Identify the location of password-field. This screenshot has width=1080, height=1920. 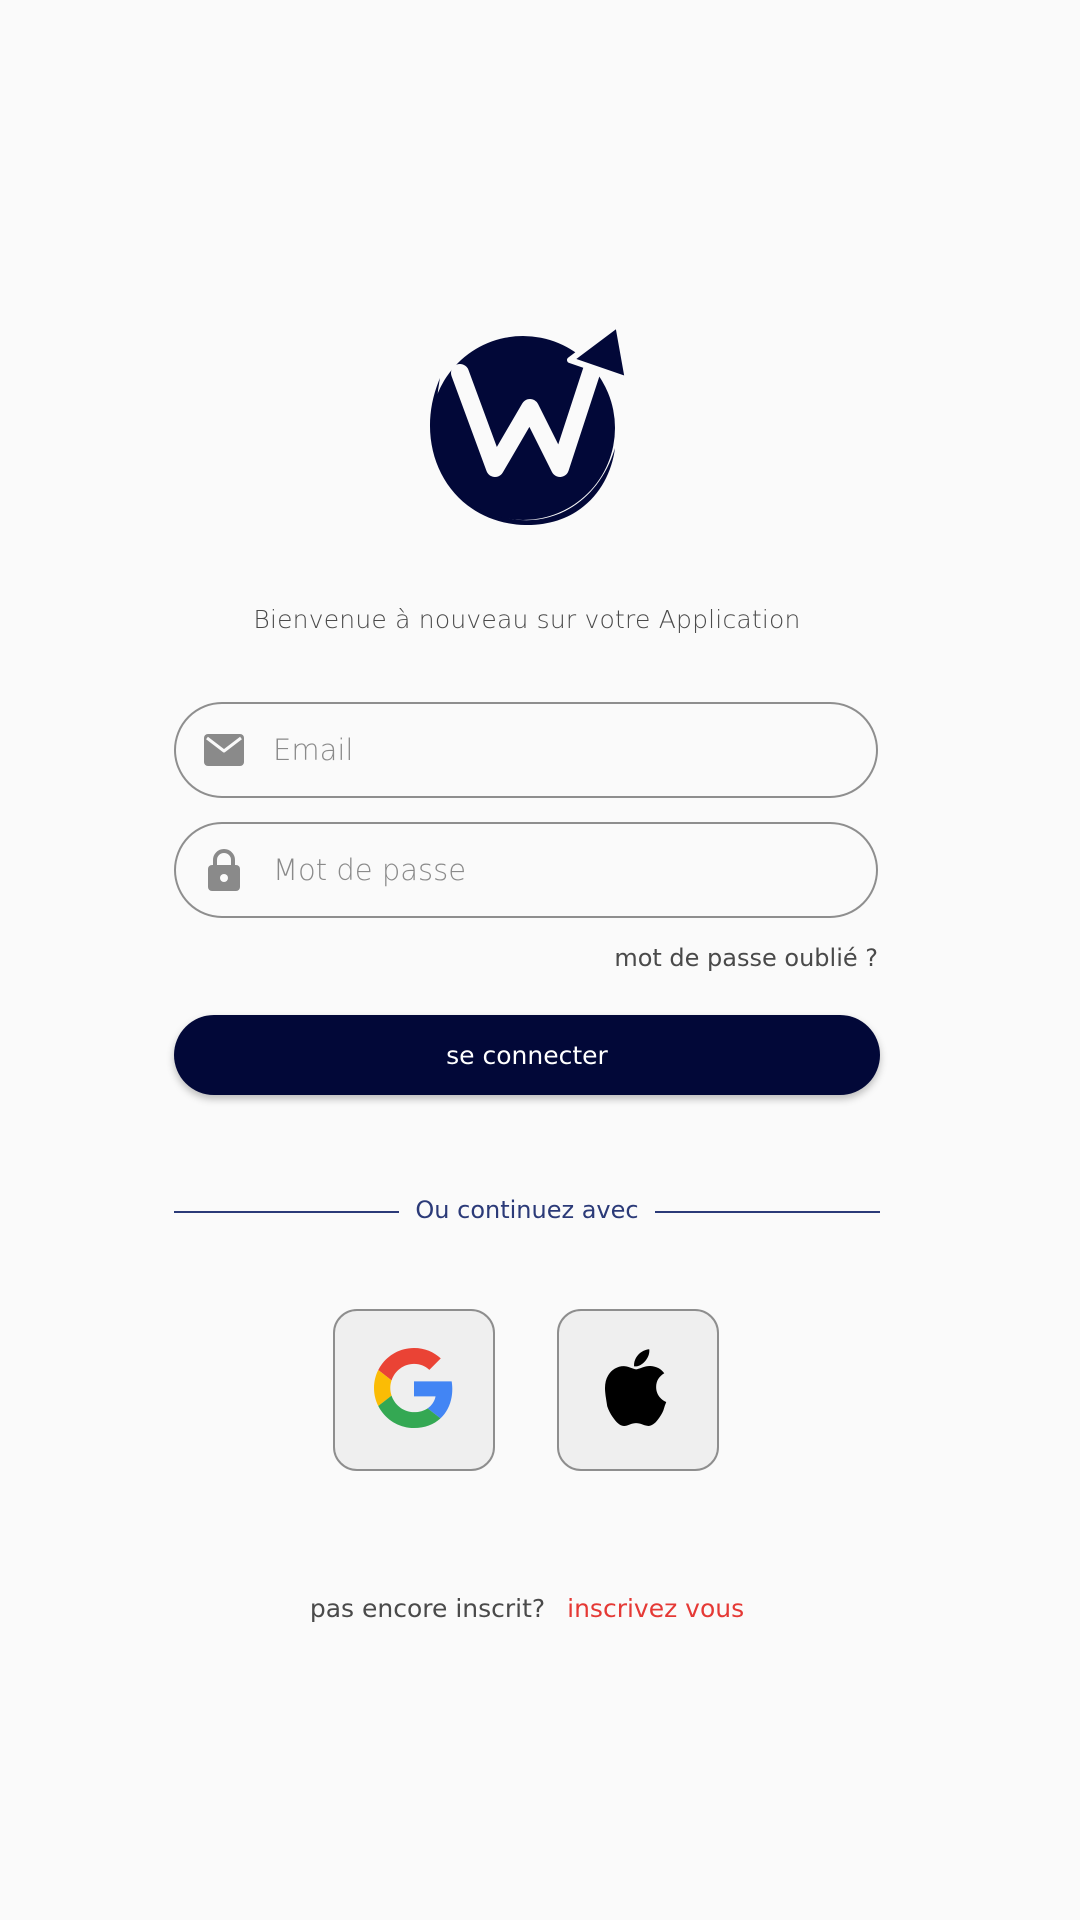
(526, 870).